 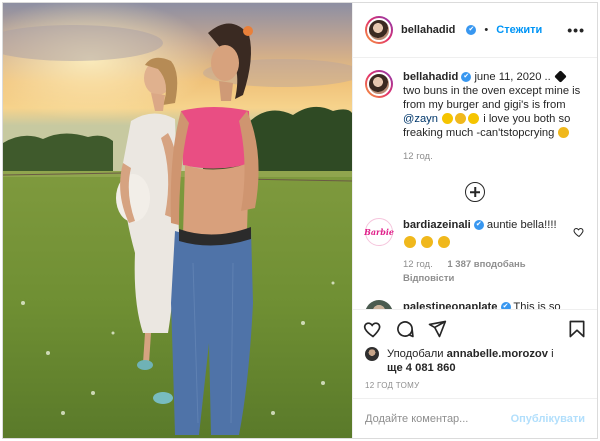 I want to click on author-avatar, so click(x=379, y=30).